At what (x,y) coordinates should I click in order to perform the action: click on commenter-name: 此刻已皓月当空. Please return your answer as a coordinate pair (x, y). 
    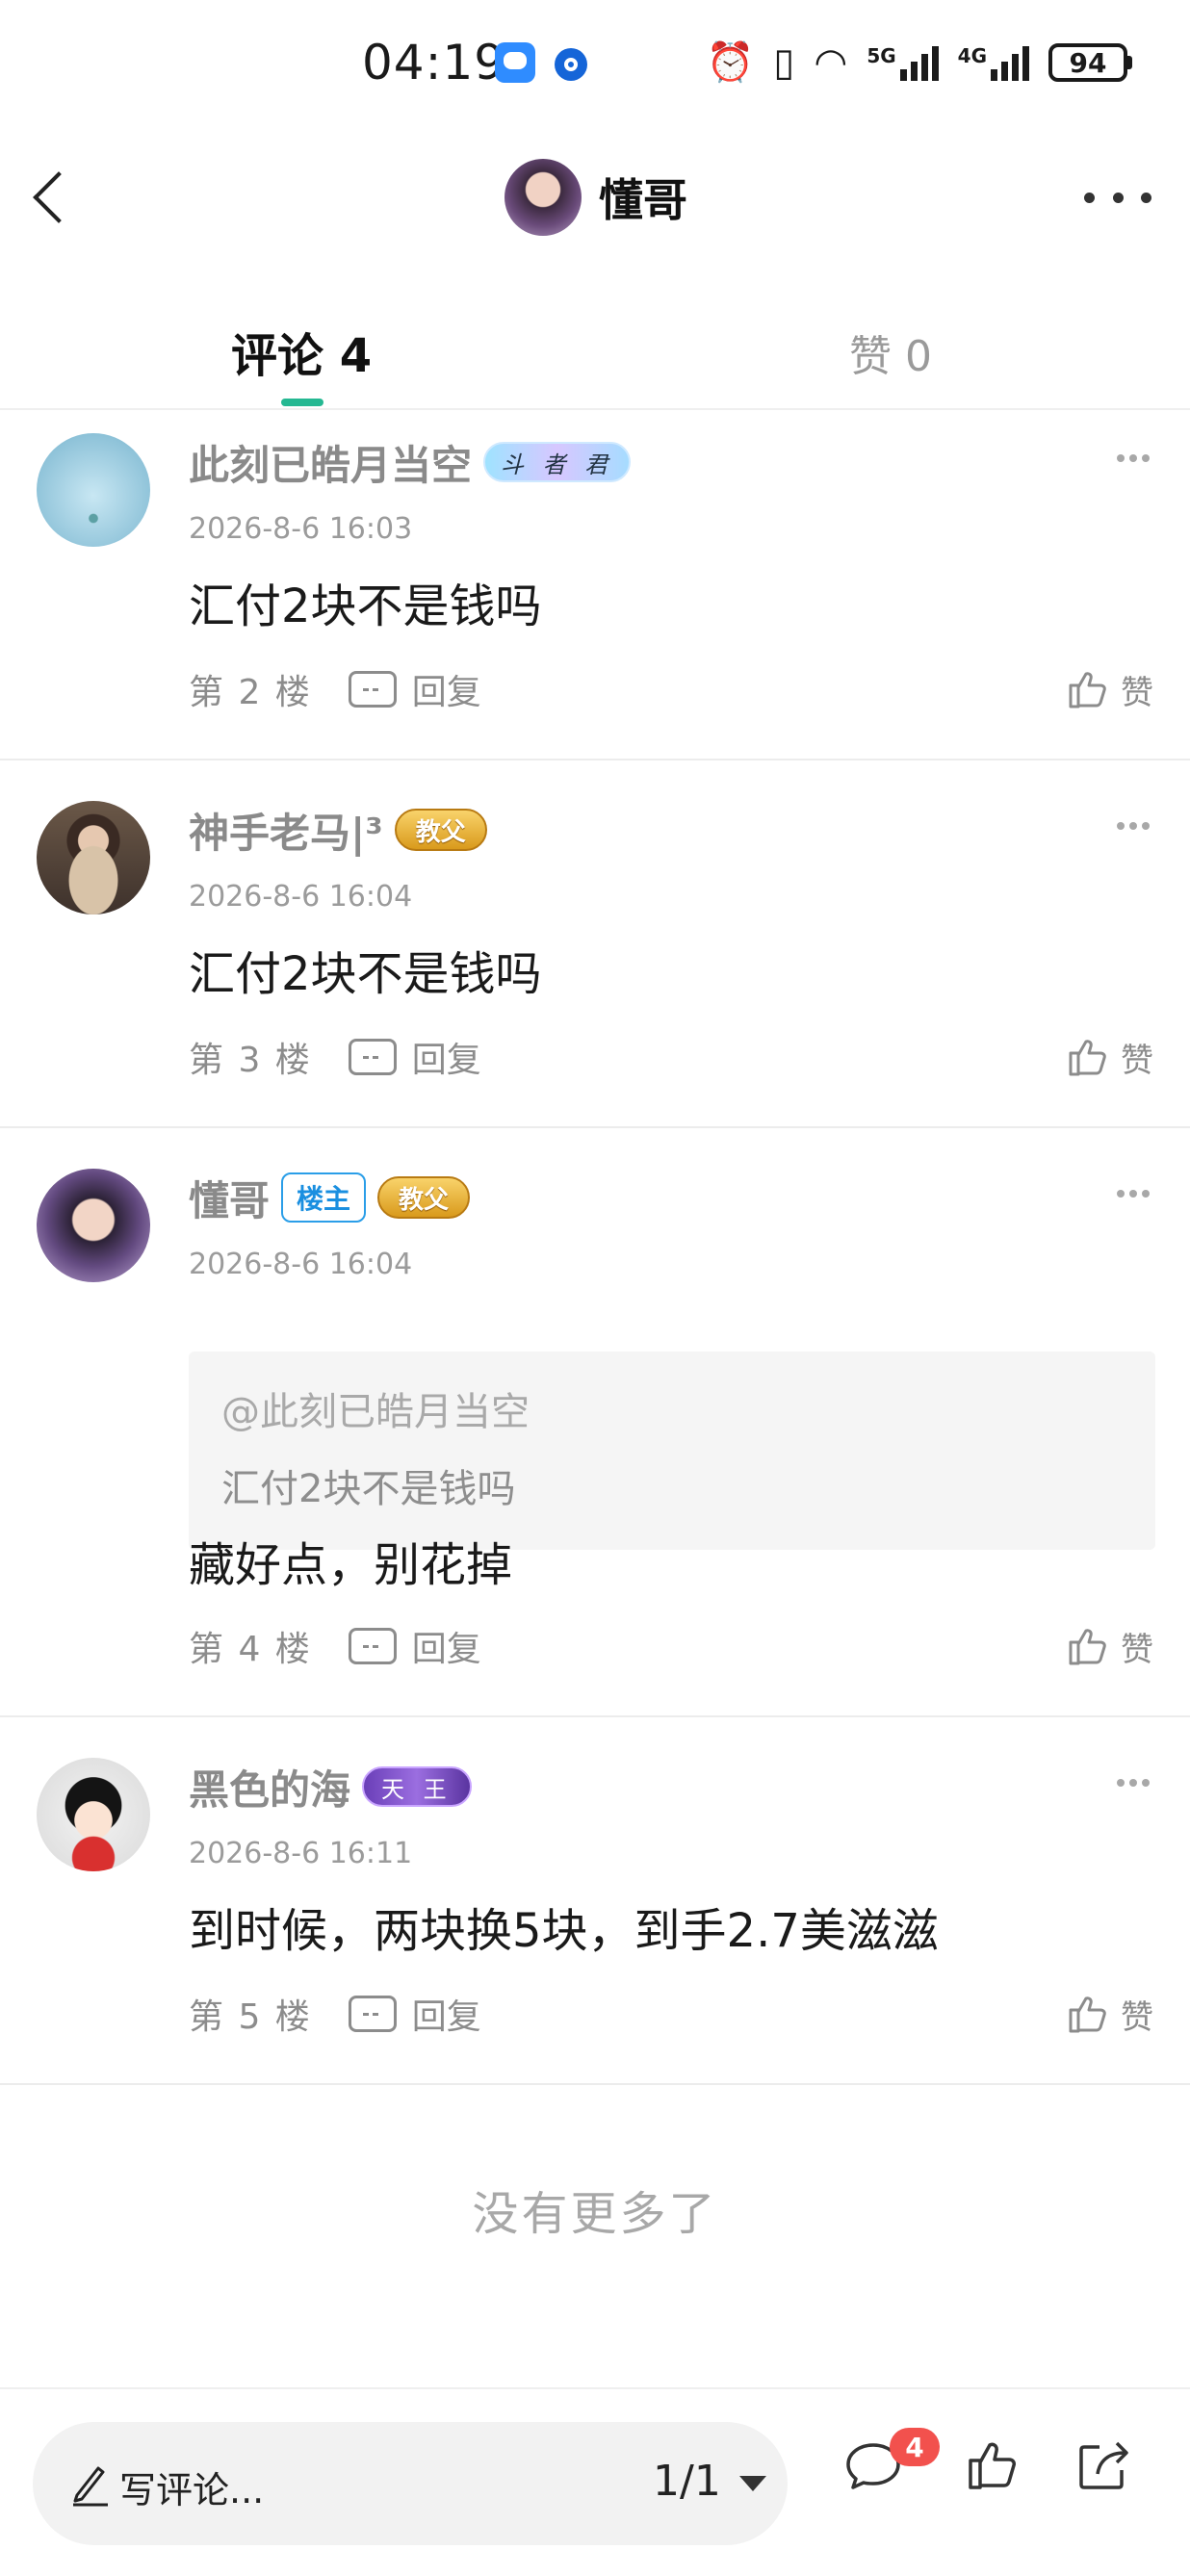
    Looking at the image, I should click on (331, 463).